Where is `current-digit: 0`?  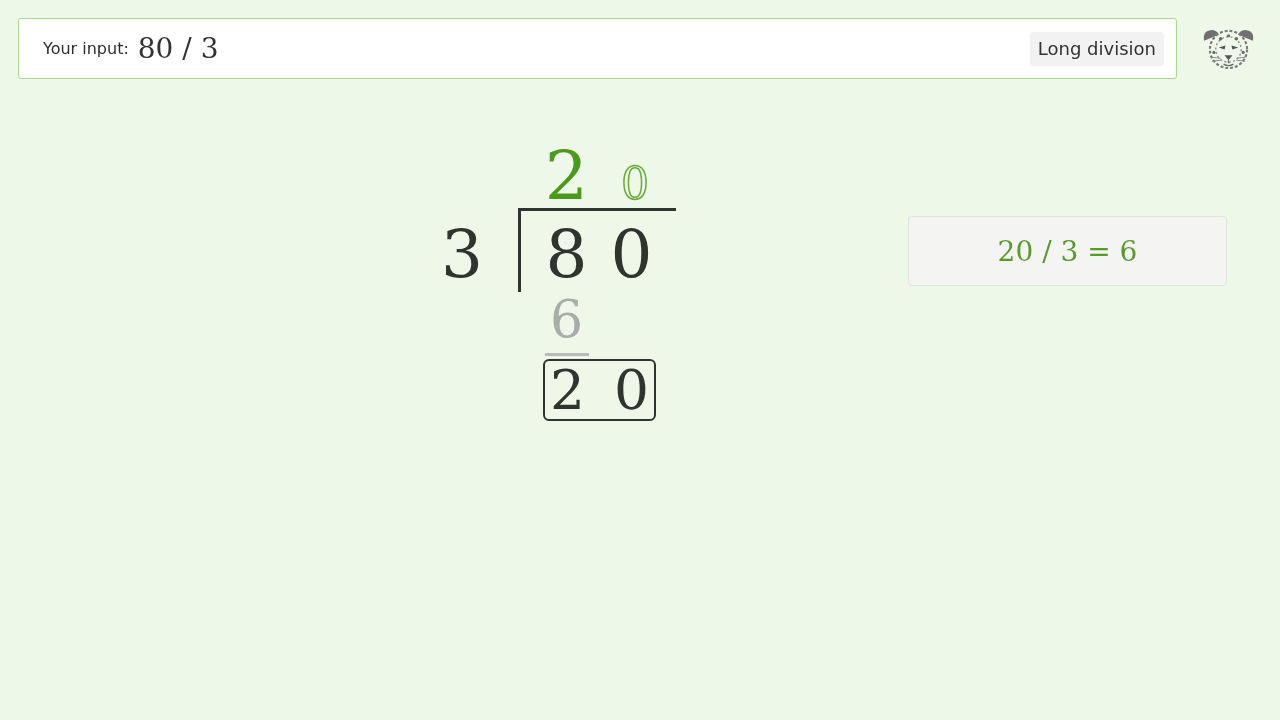
current-digit: 0 is located at coordinates (631, 390).